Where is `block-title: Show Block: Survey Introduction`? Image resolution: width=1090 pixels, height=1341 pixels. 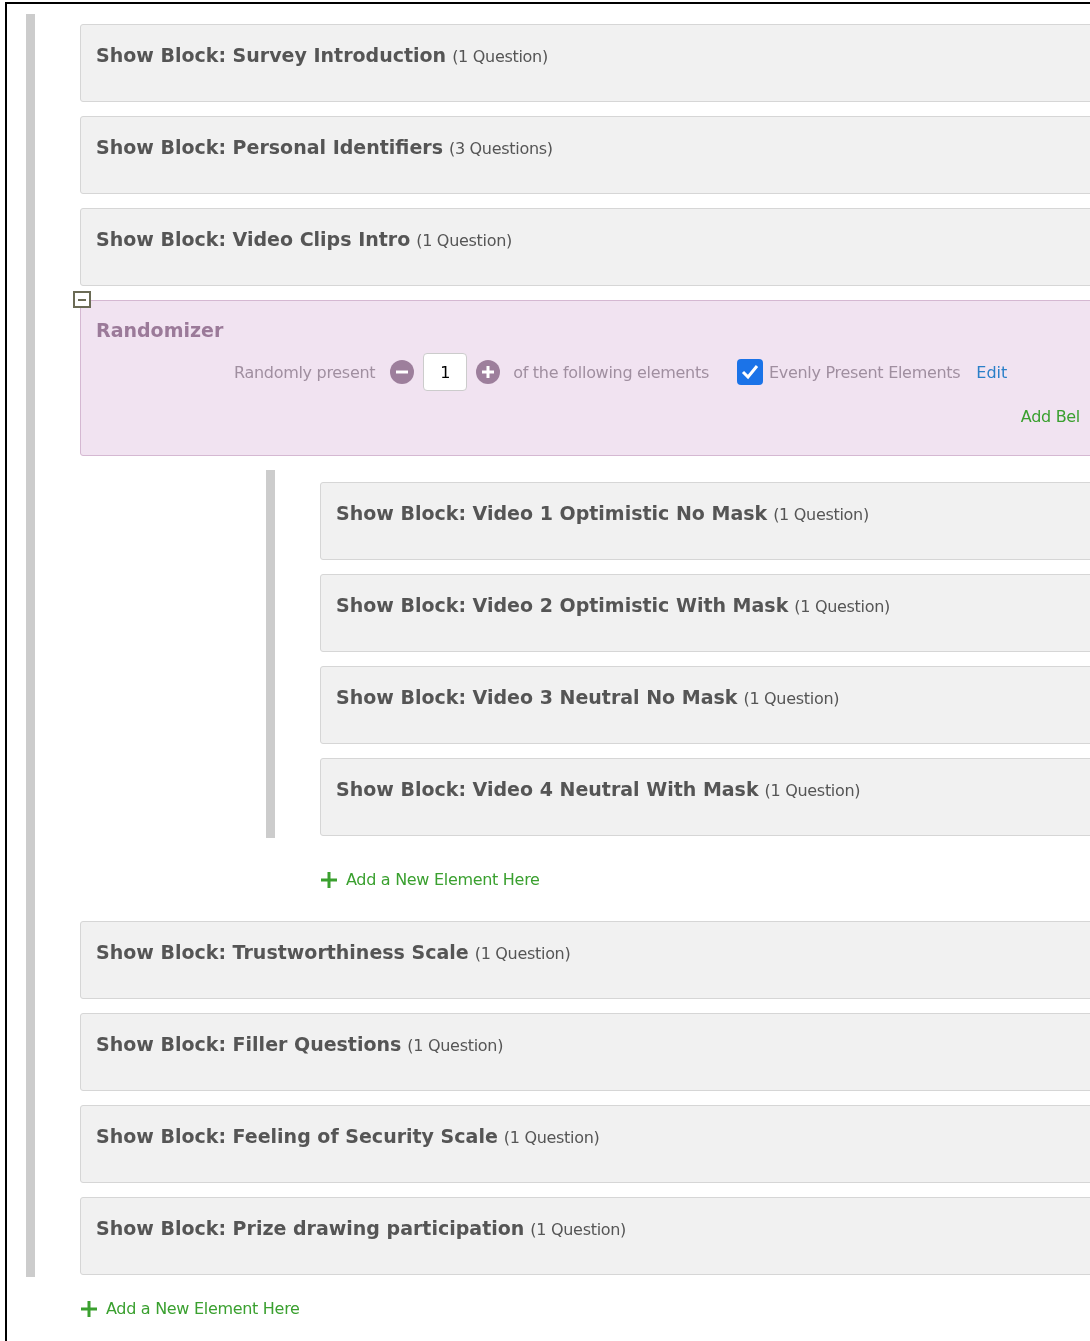
block-title: Show Block: Survey Introduction is located at coordinates (271, 55).